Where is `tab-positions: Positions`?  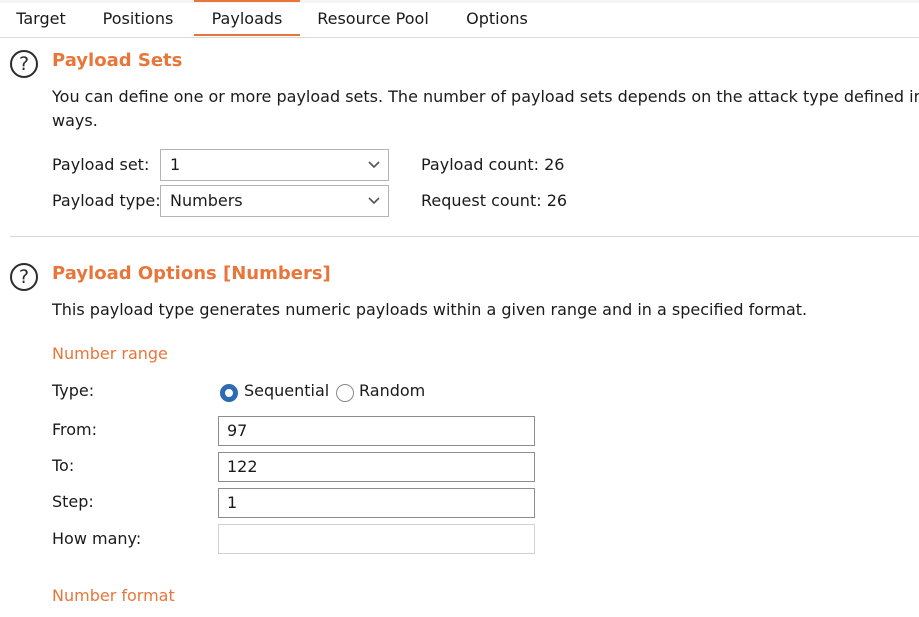 tab-positions: Positions is located at coordinates (138, 19).